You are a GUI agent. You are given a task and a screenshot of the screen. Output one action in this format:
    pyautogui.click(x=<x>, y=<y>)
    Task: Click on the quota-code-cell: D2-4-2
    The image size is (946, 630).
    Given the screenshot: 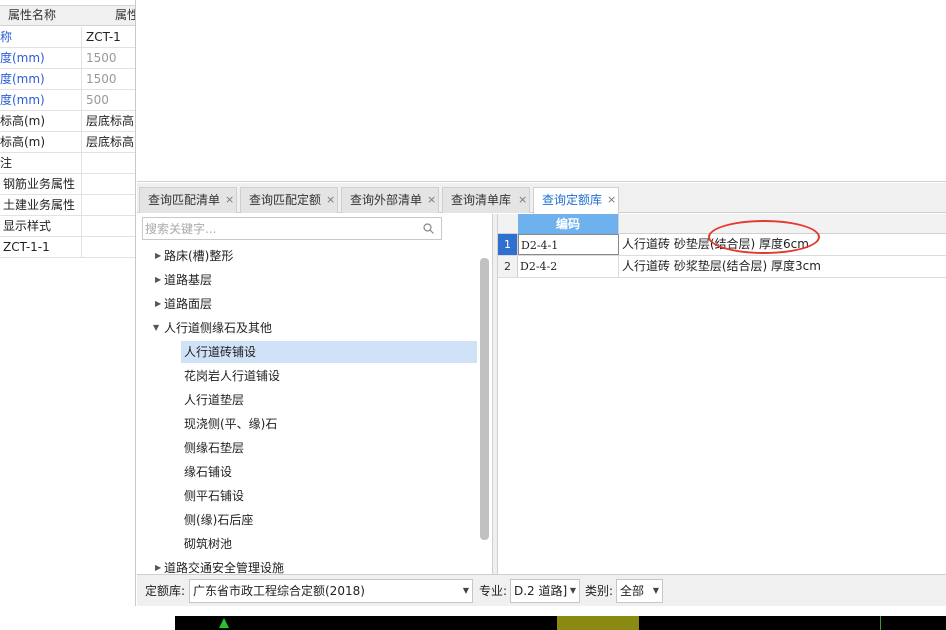 What is the action you would take?
    pyautogui.click(x=568, y=266)
    